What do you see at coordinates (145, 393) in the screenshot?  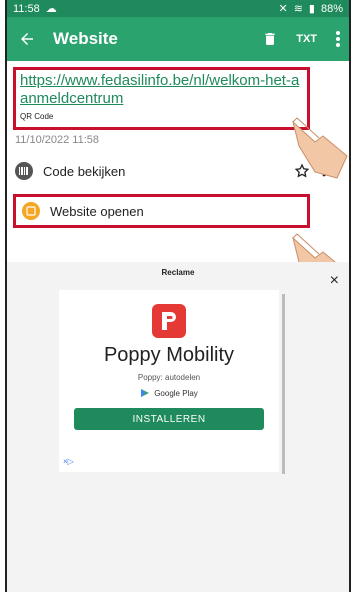 I see `google-play-icon` at bounding box center [145, 393].